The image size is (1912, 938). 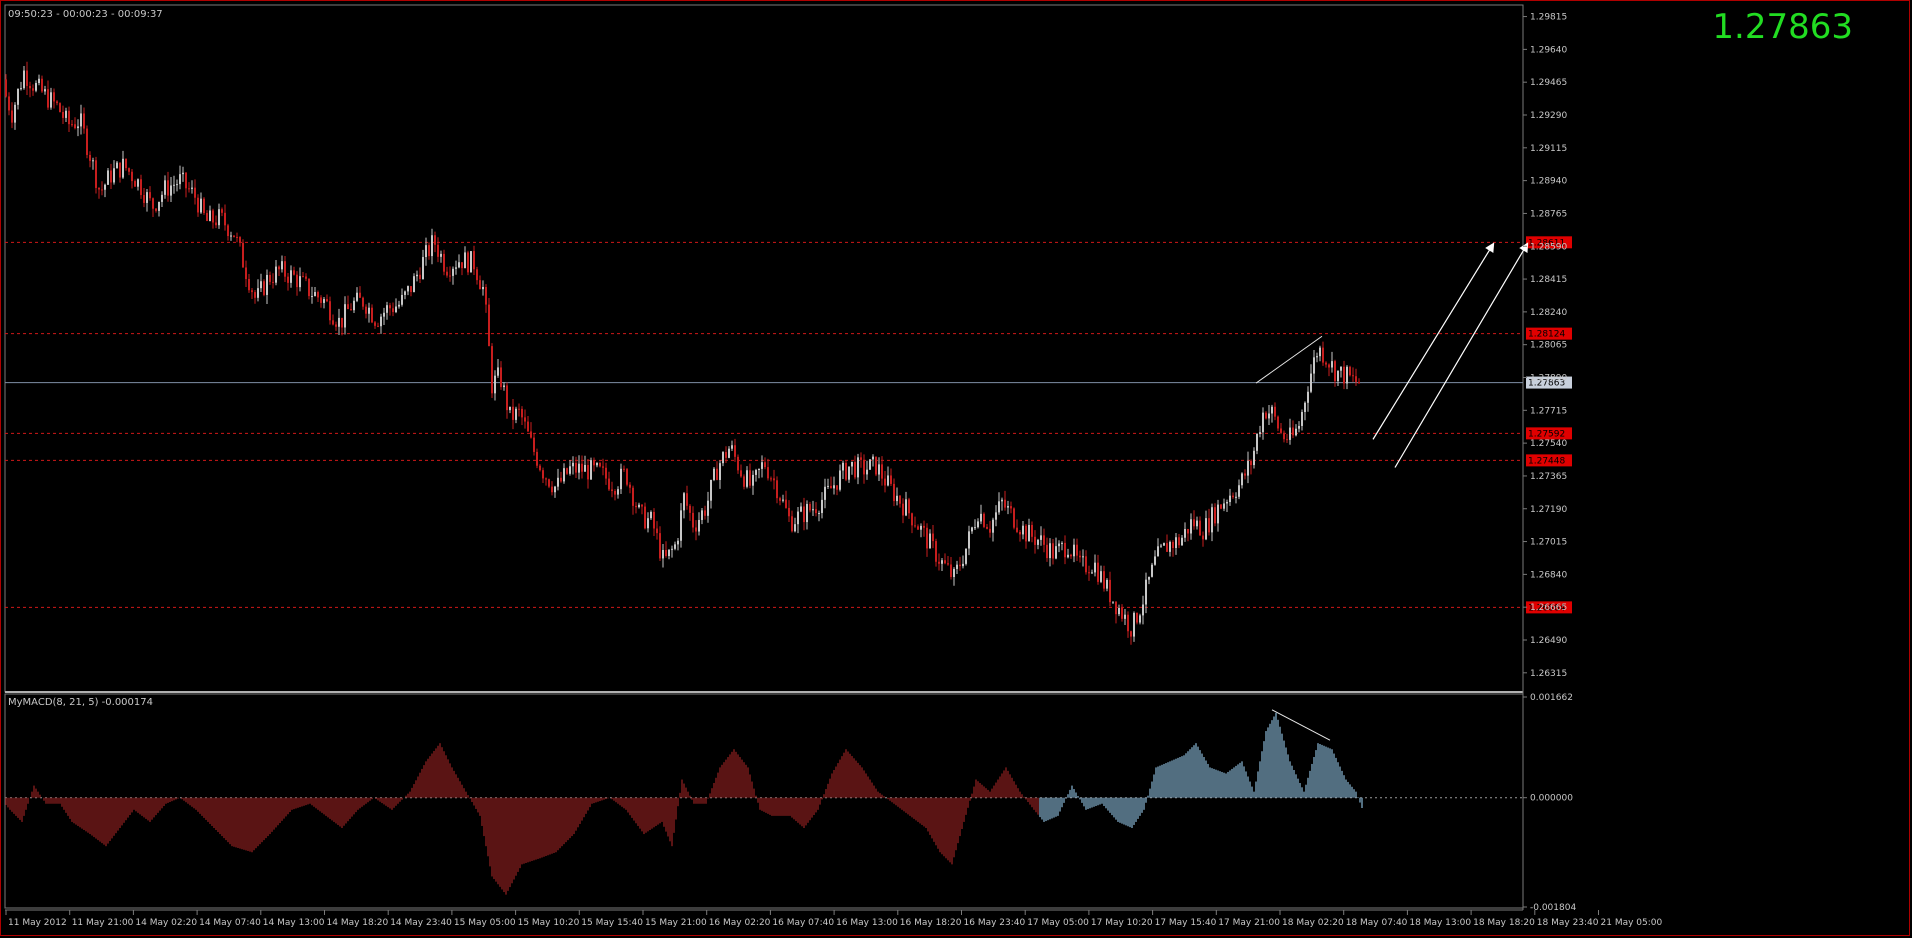 What do you see at coordinates (485, 923) in the screenshot?
I see `time-tick-label: 15 May 05:00` at bounding box center [485, 923].